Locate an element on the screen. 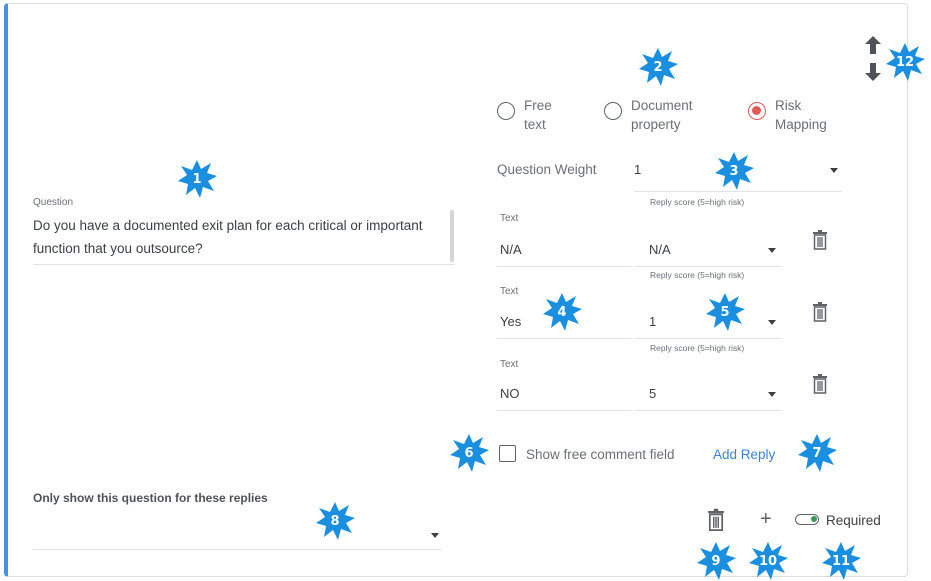 This screenshot has width=931, height=581. arrow-up-icon is located at coordinates (873, 45).